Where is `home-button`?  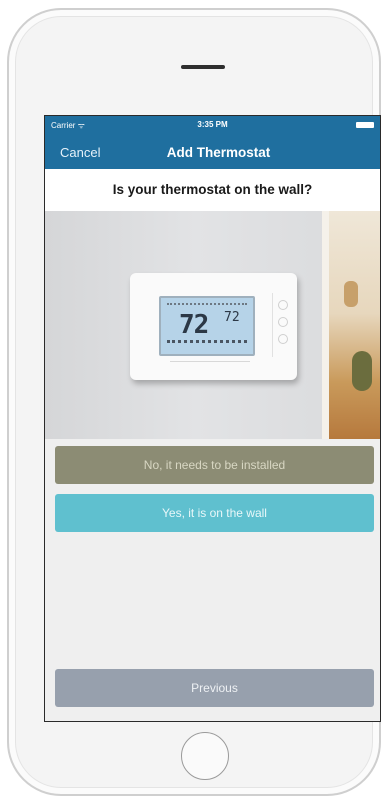
home-button is located at coordinates (205, 756).